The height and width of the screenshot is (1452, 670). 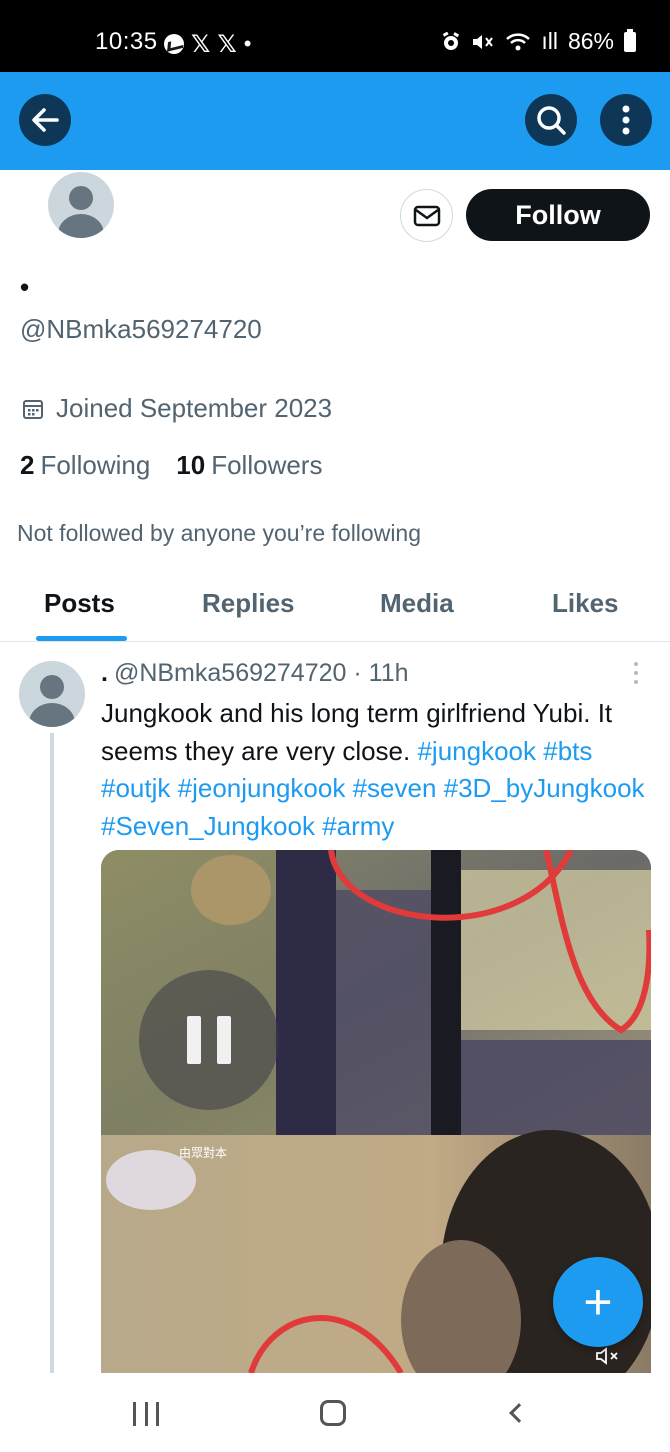 I want to click on back-button, so click(x=45, y=120).